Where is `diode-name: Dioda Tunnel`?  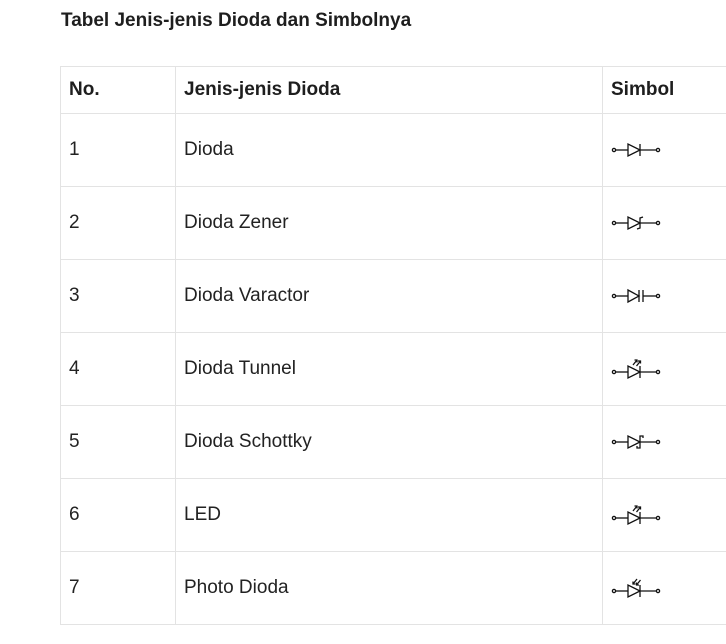 diode-name: Dioda Tunnel is located at coordinates (389, 369).